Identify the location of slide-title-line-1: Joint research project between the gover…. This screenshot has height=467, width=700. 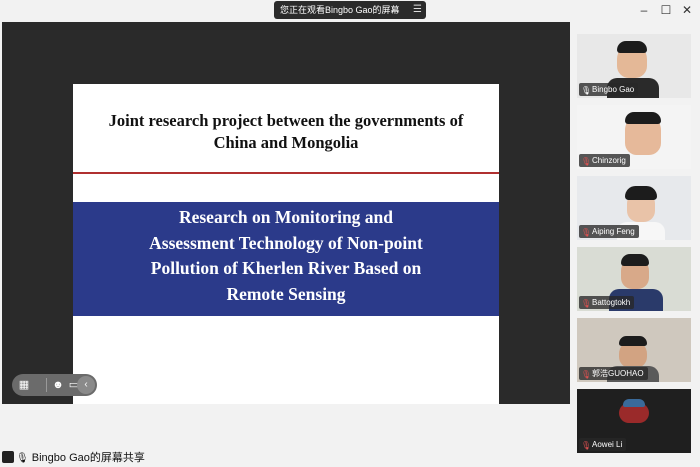
(286, 120).